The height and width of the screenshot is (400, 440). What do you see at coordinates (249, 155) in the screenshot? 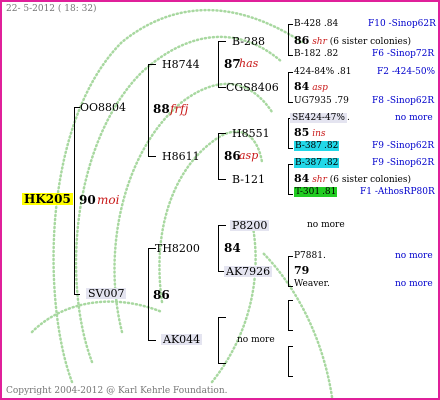
I see `gen2-b-tag: asp` at bounding box center [249, 155].